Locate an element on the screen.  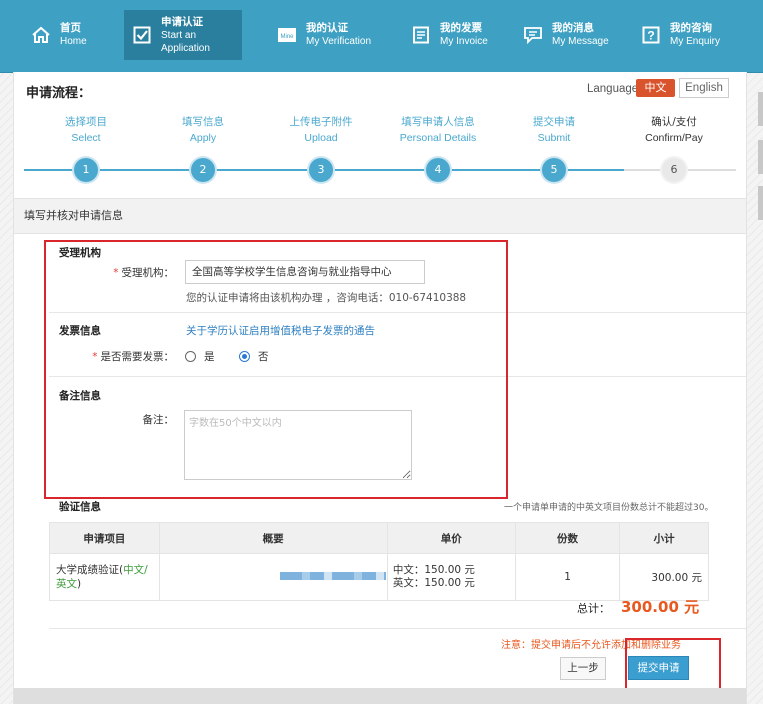
column-header: 单价 is located at coordinates (451, 538).